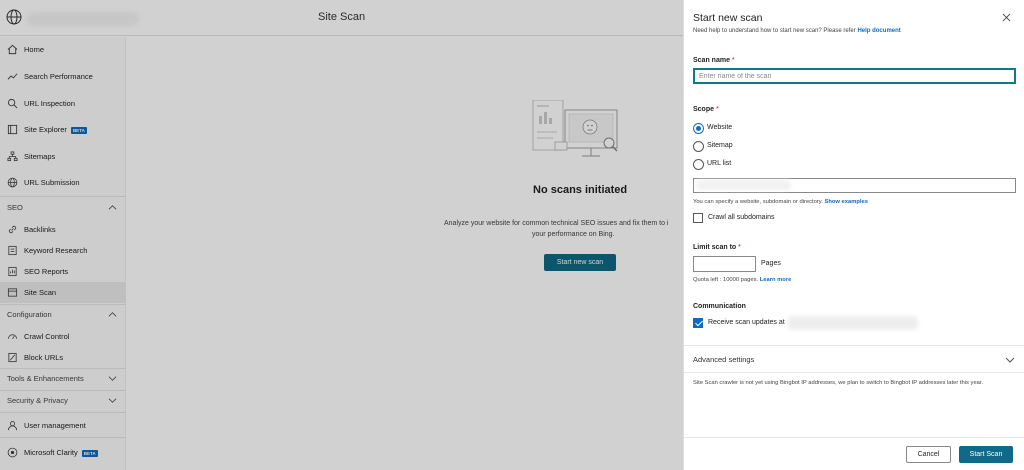  Describe the element at coordinates (742, 280) in the screenshot. I see `quota-text: Quota left : 10000 pages. Learn more` at that location.